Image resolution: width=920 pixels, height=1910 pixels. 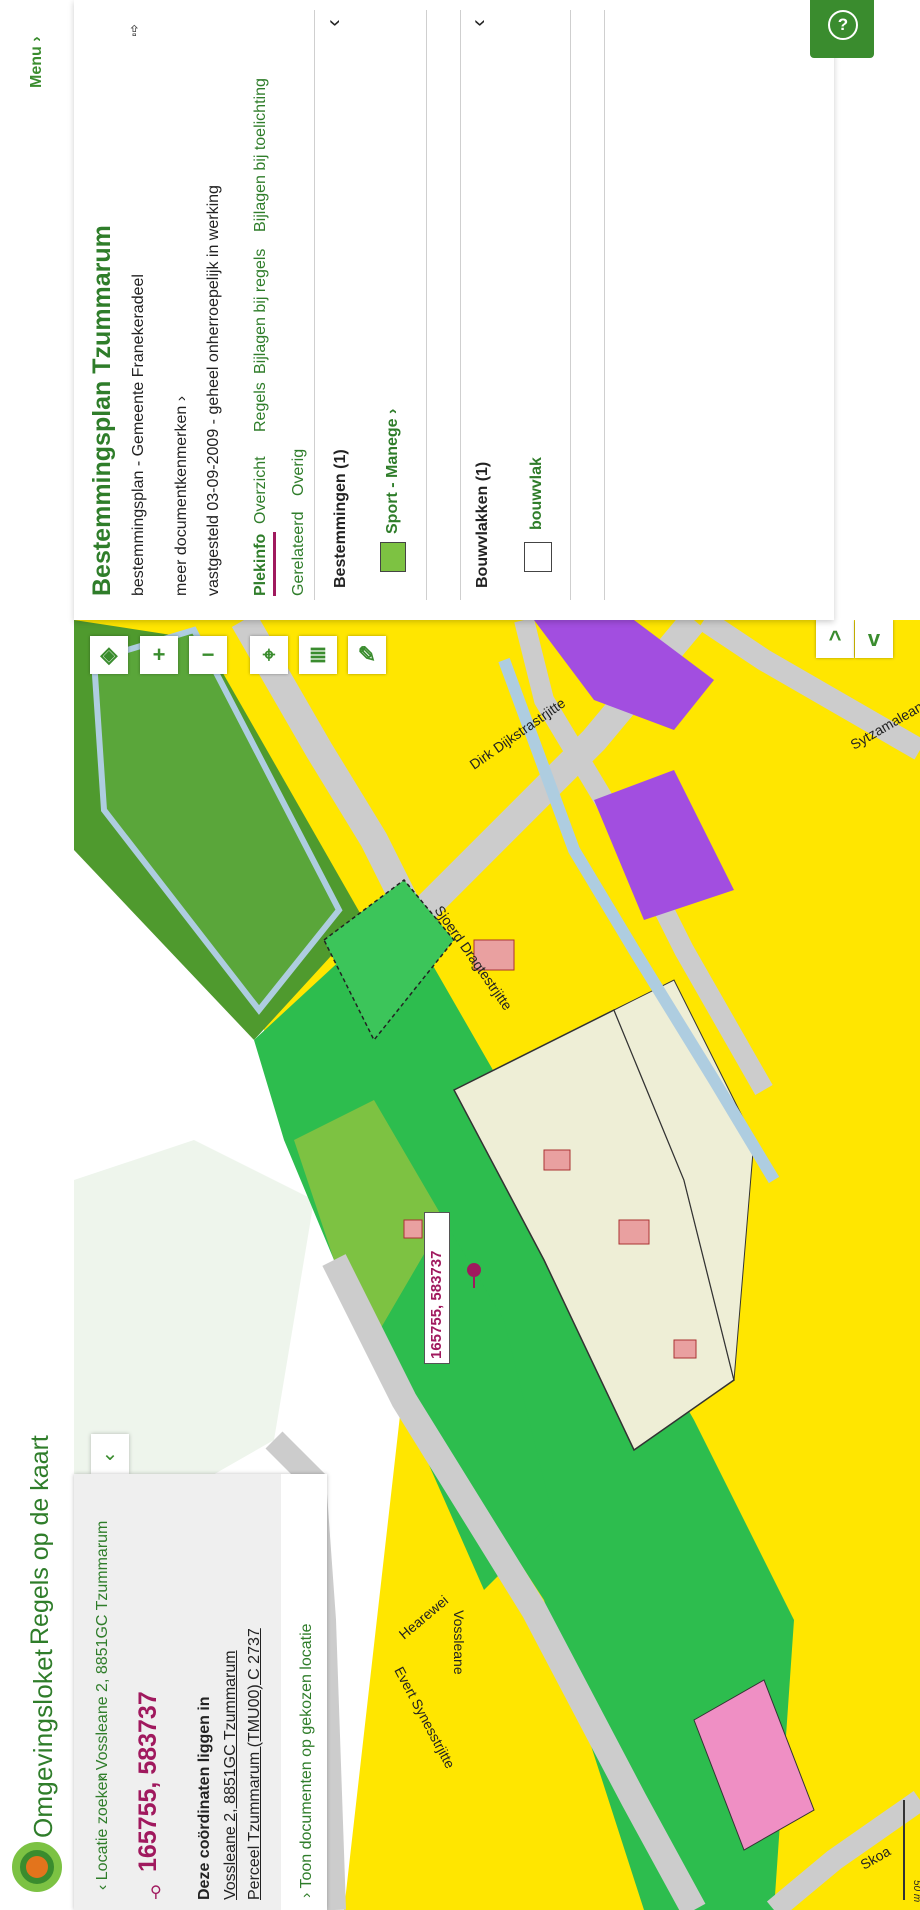 What do you see at coordinates (915, 1891) in the screenshot?
I see `scale-label: 50 m` at bounding box center [915, 1891].